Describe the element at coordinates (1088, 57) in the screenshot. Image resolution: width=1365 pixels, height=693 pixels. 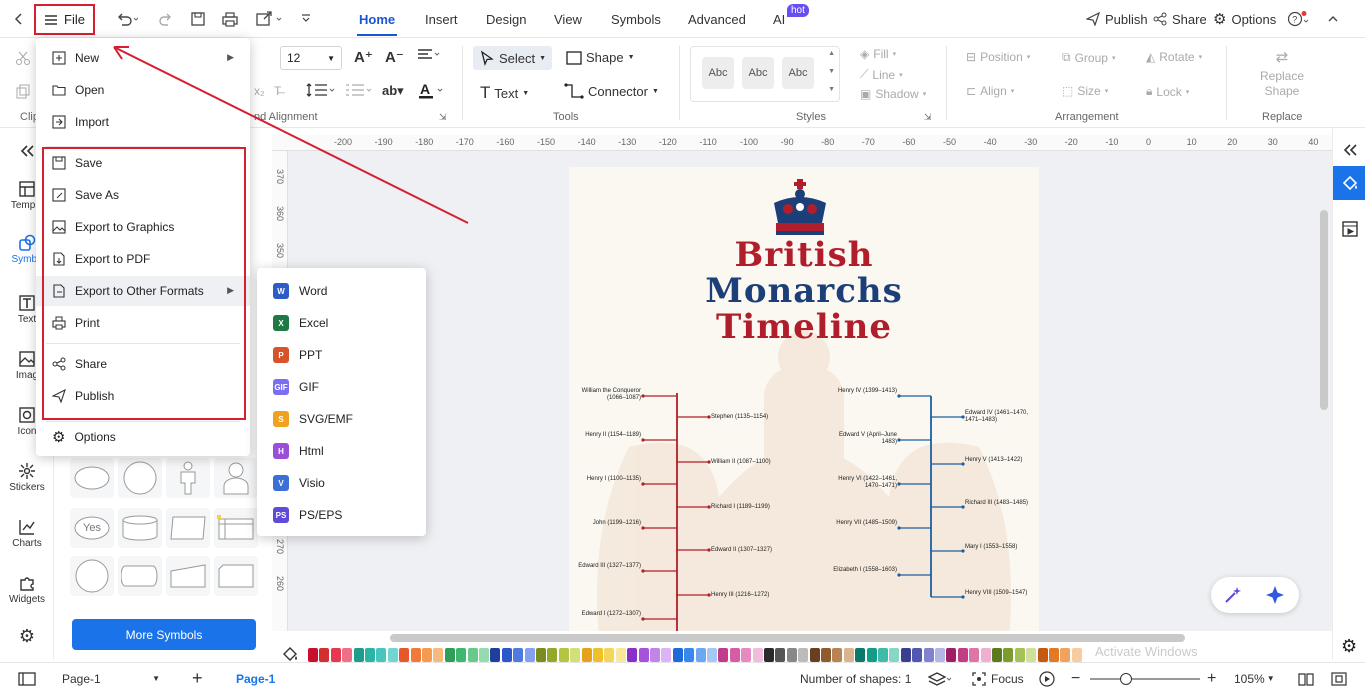
I see `group-button: ⧉ Group ▾` at that location.